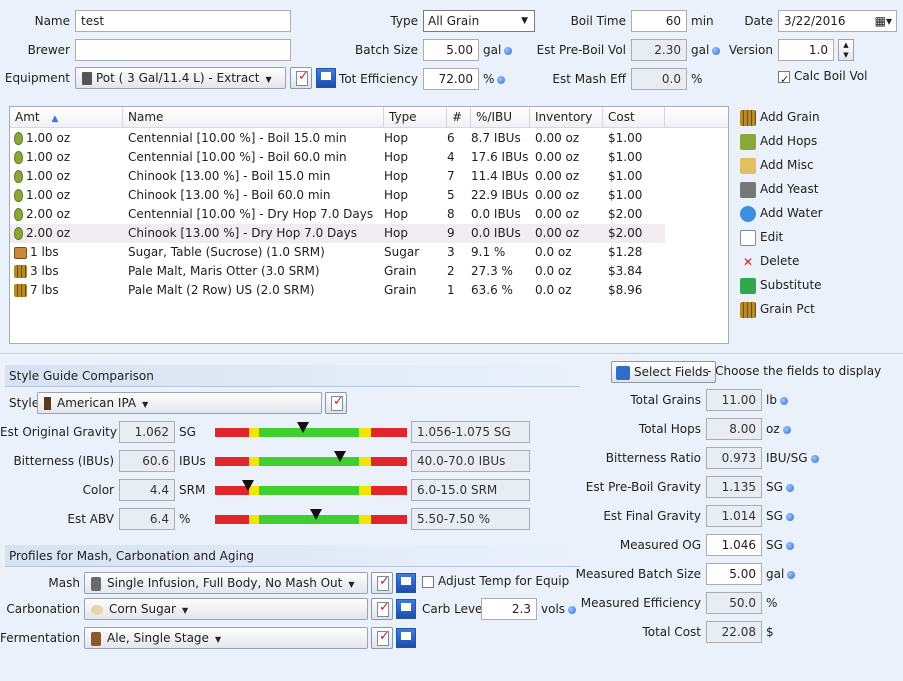 The width and height of the screenshot is (903, 681). Describe the element at coordinates (837, 21) in the screenshot. I see `date-input: 3/22/2016 ▦▾` at that location.